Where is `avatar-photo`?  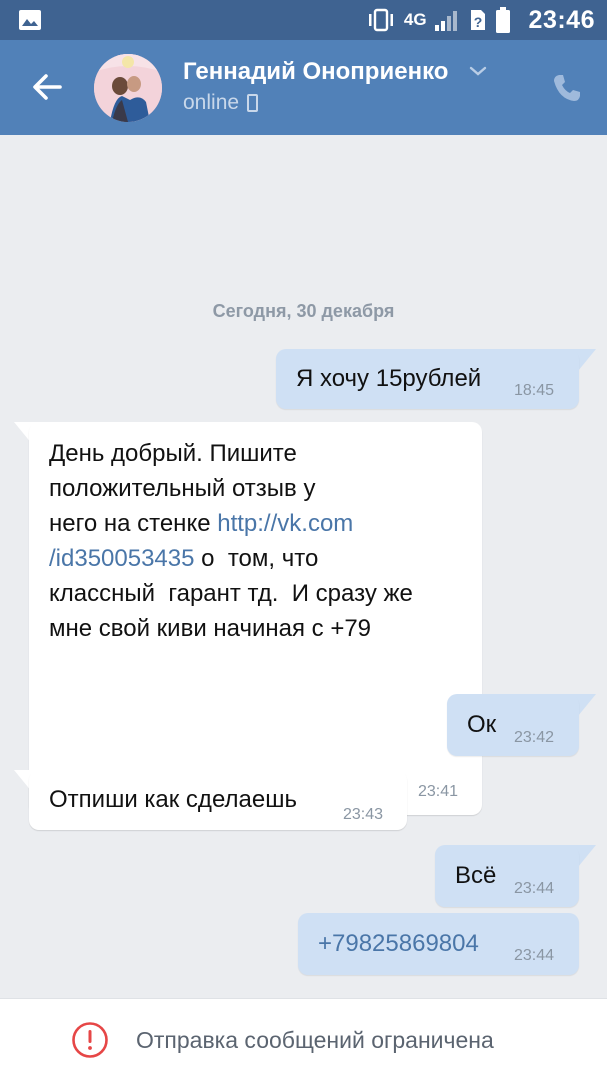
avatar-photo is located at coordinates (128, 88).